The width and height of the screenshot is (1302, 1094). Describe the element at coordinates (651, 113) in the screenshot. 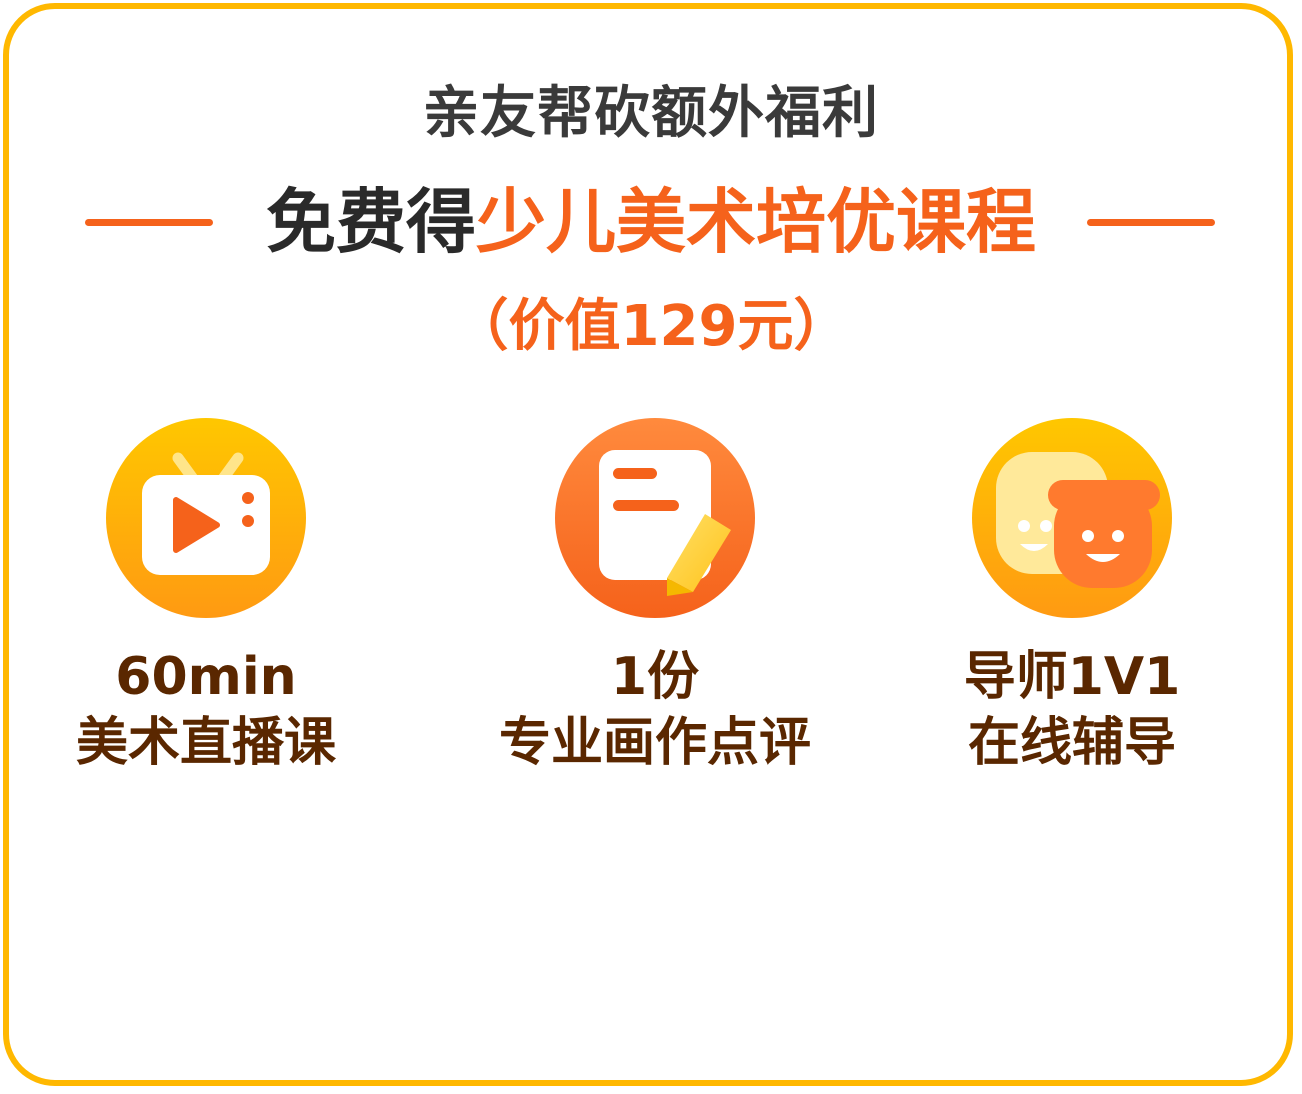

I see `card-subtitle: 亲友帮砍额外福利` at that location.